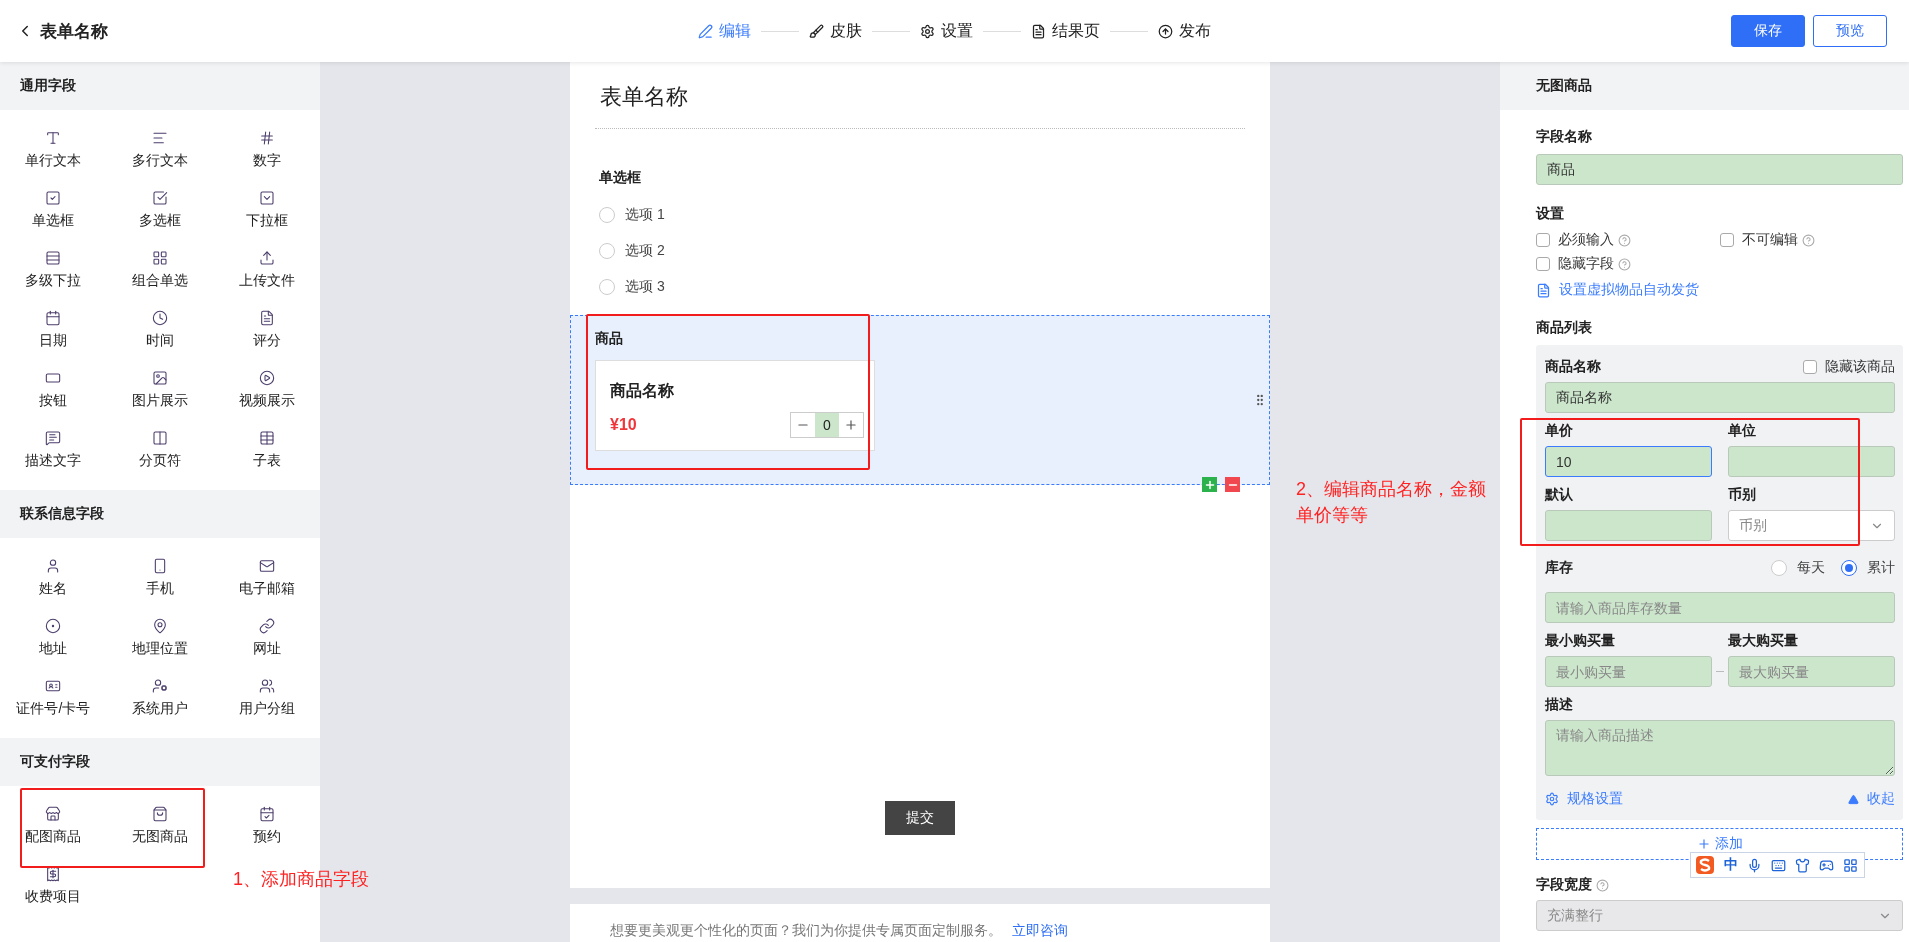 The height and width of the screenshot is (942, 1909). What do you see at coordinates (1798, 568) in the screenshot?
I see `stock-mode-option: 每天` at bounding box center [1798, 568].